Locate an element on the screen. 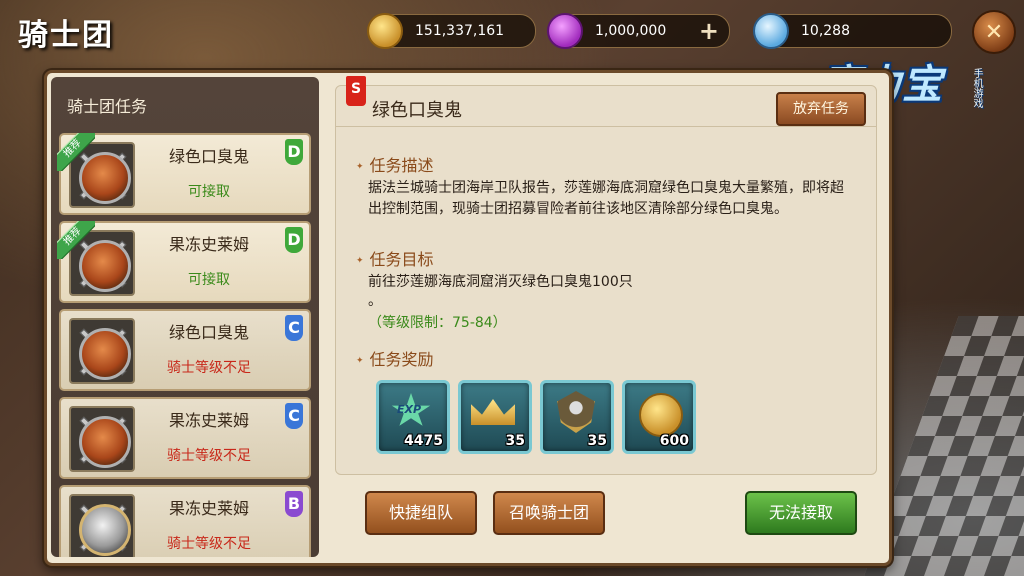 This screenshot has height=576, width=1024. reward-quantity: 600 is located at coordinates (674, 441).